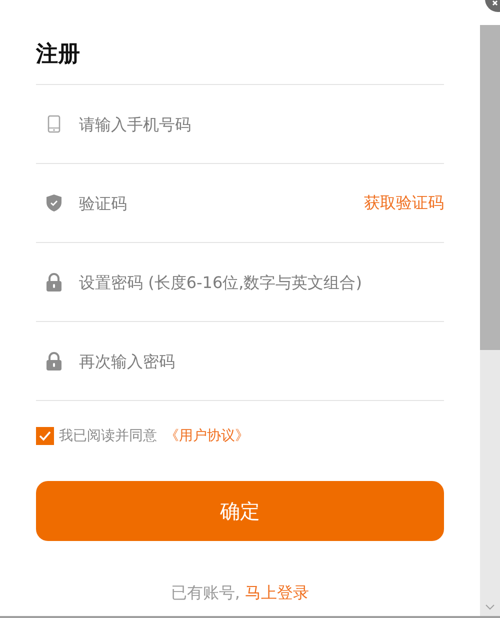 The image size is (500, 618). What do you see at coordinates (277, 592) in the screenshot?
I see `login-link: 马上登录` at bounding box center [277, 592].